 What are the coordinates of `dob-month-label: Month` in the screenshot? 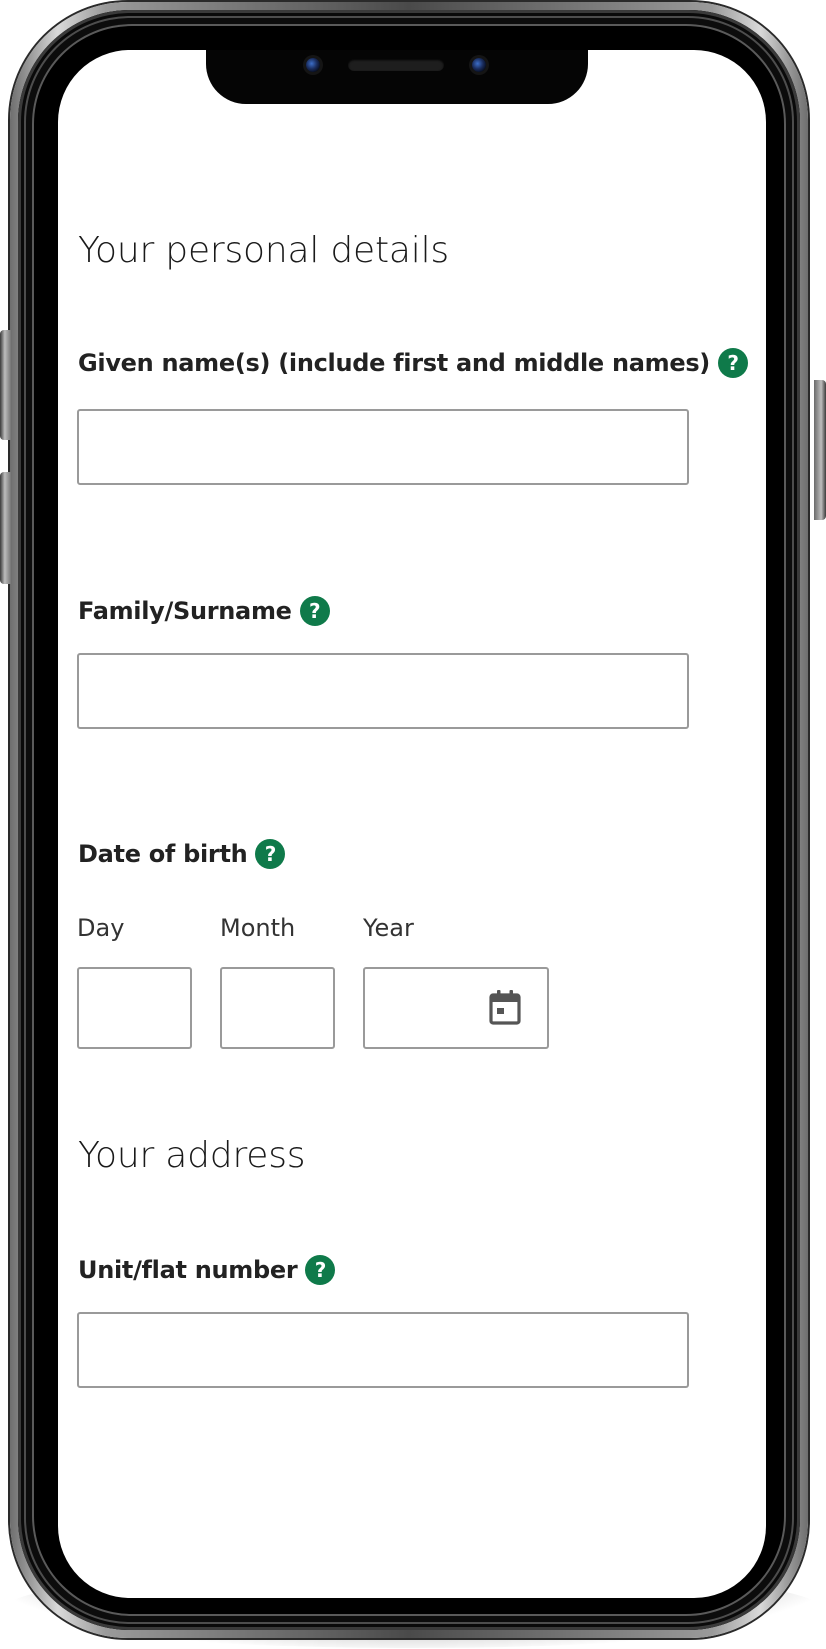 It's located at (258, 928).